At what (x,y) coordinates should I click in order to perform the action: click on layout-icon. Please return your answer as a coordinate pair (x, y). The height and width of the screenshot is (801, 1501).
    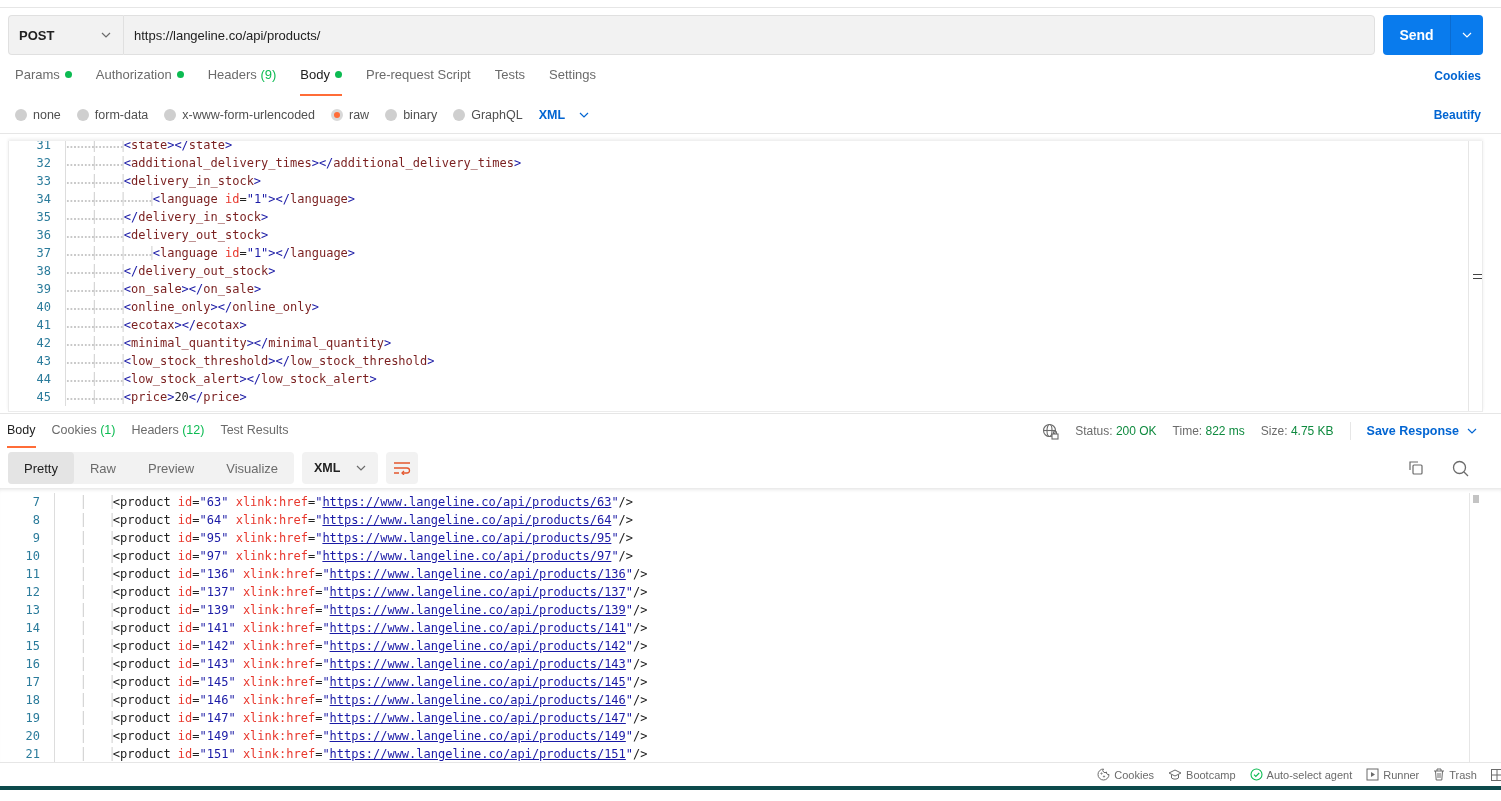
    Looking at the image, I should click on (1496, 774).